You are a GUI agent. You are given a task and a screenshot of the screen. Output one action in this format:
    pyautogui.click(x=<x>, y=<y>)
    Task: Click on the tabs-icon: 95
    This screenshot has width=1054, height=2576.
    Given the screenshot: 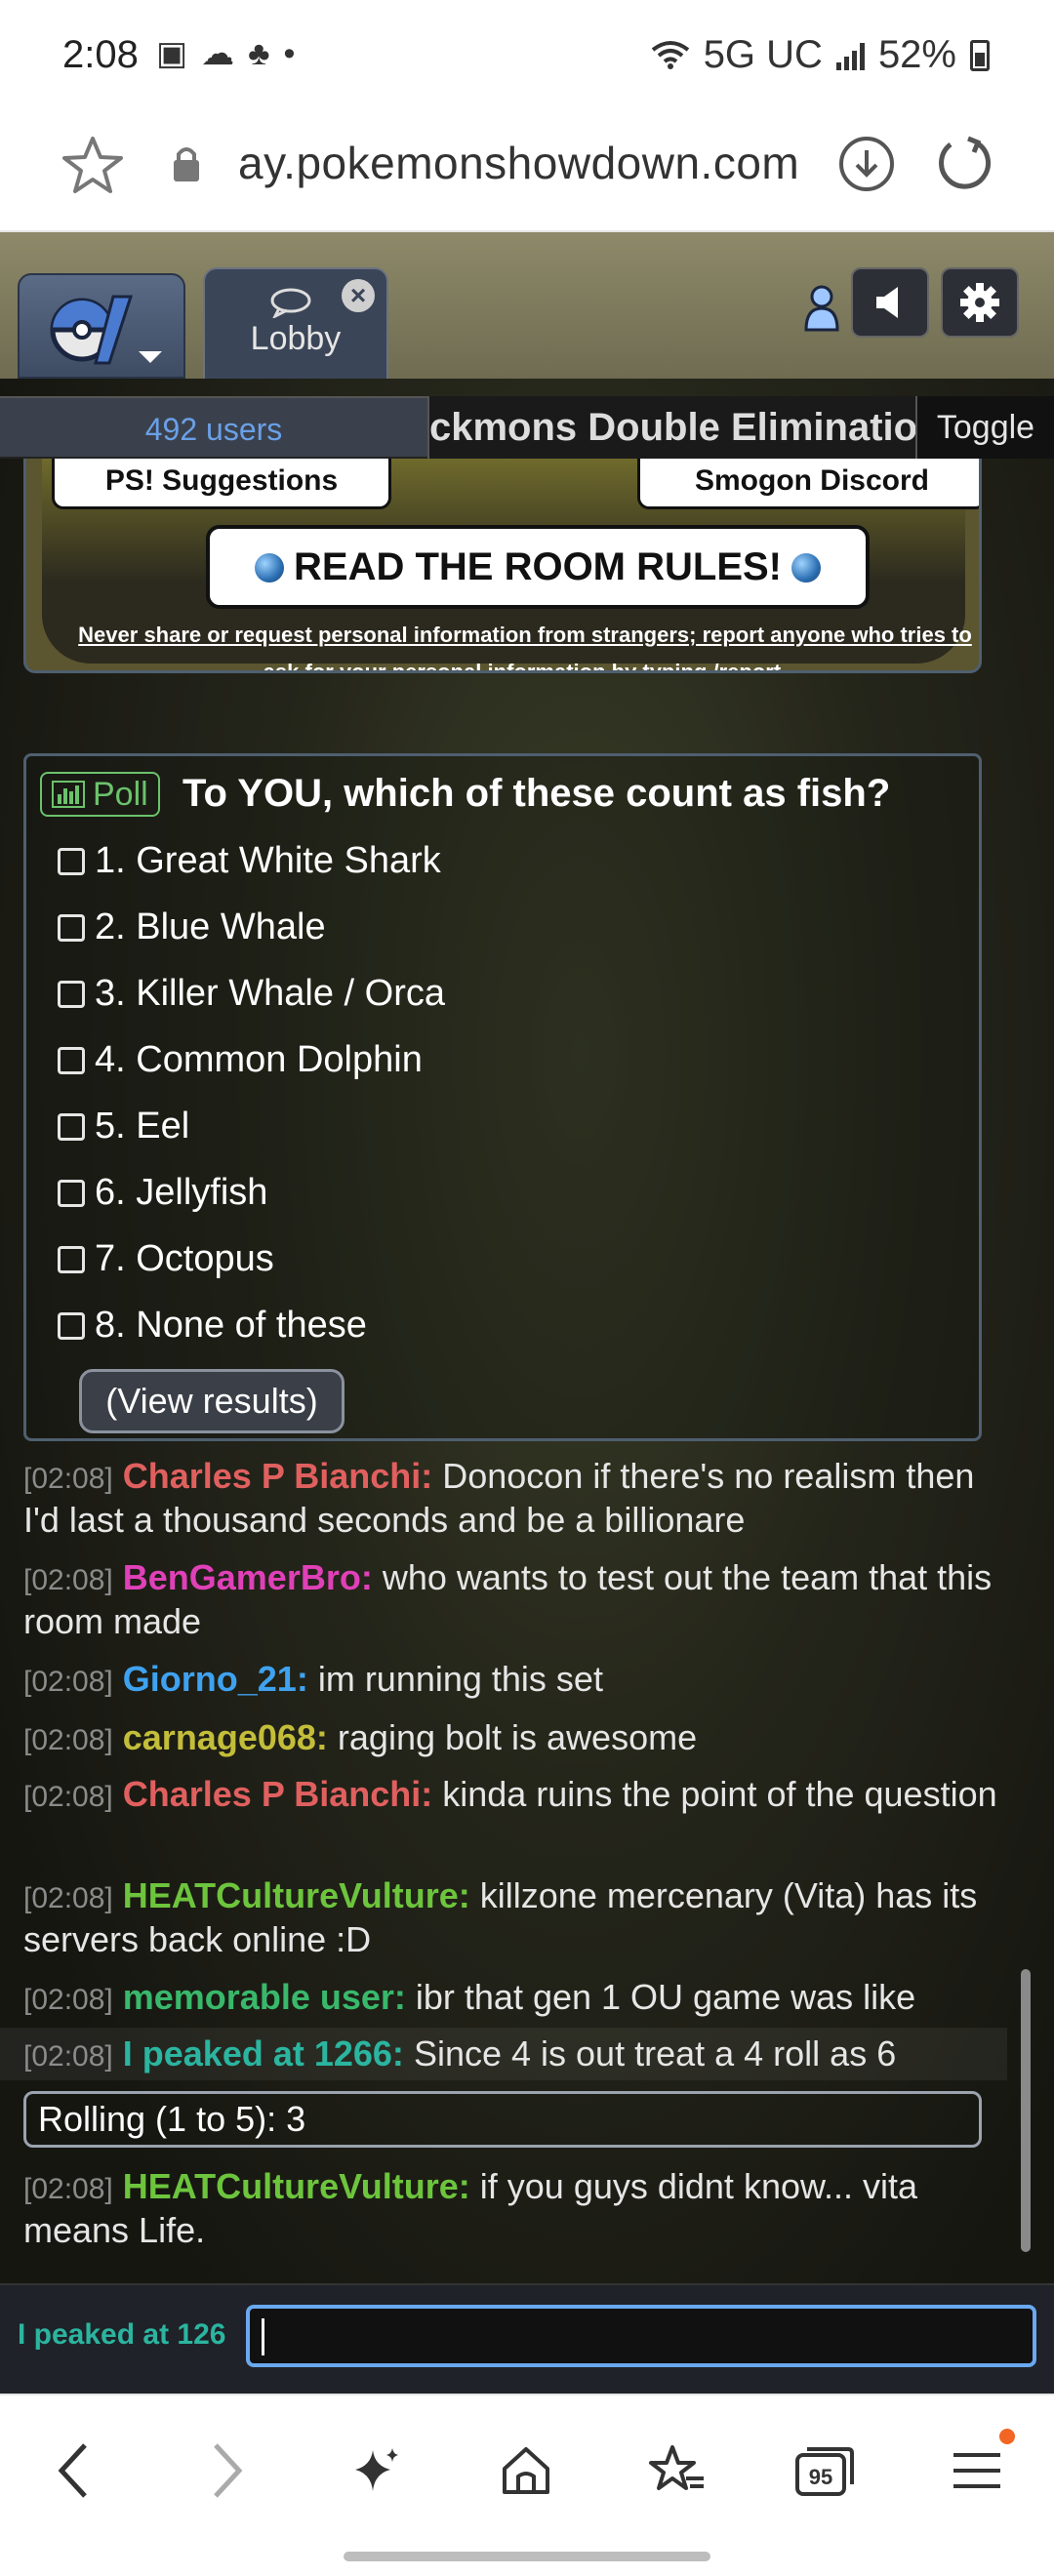 What is the action you would take?
    pyautogui.click(x=825, y=2471)
    